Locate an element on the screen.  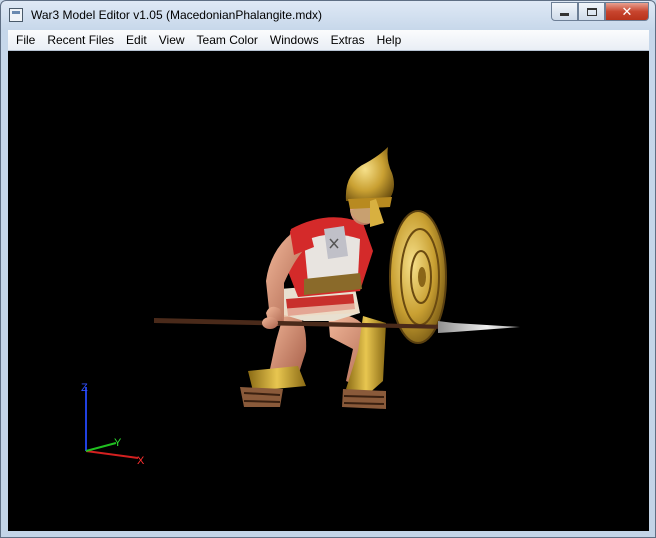
z-axis-label: Z is located at coordinates (84, 388).